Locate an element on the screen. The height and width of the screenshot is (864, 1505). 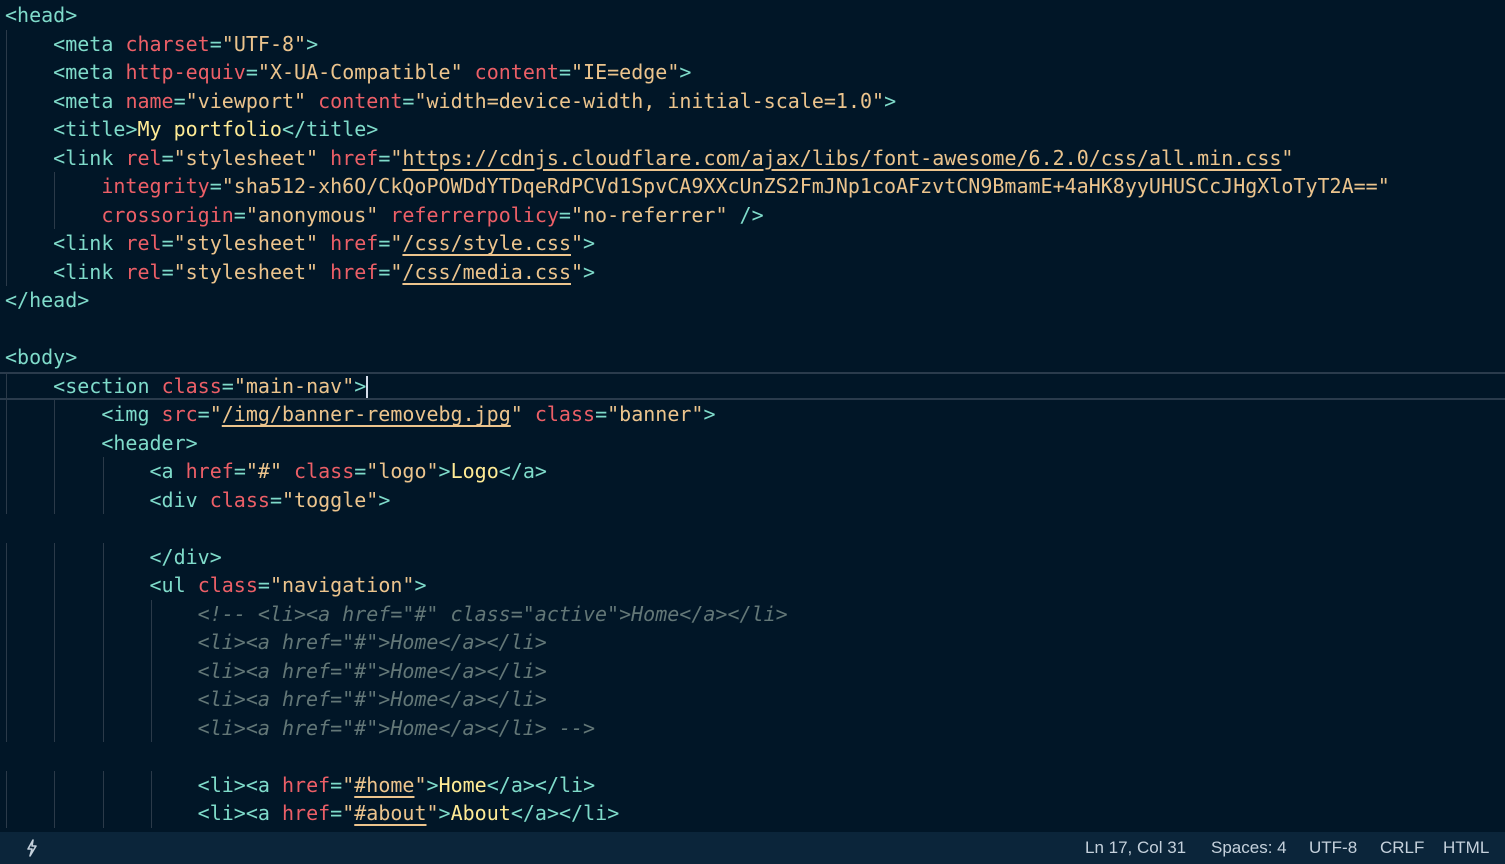
code-token: header is located at coordinates (149, 442).